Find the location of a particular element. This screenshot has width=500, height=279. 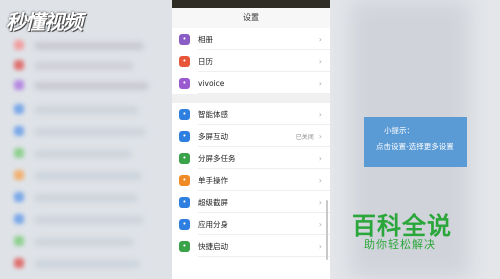

settings-header-title: 设置 is located at coordinates (251, 18).